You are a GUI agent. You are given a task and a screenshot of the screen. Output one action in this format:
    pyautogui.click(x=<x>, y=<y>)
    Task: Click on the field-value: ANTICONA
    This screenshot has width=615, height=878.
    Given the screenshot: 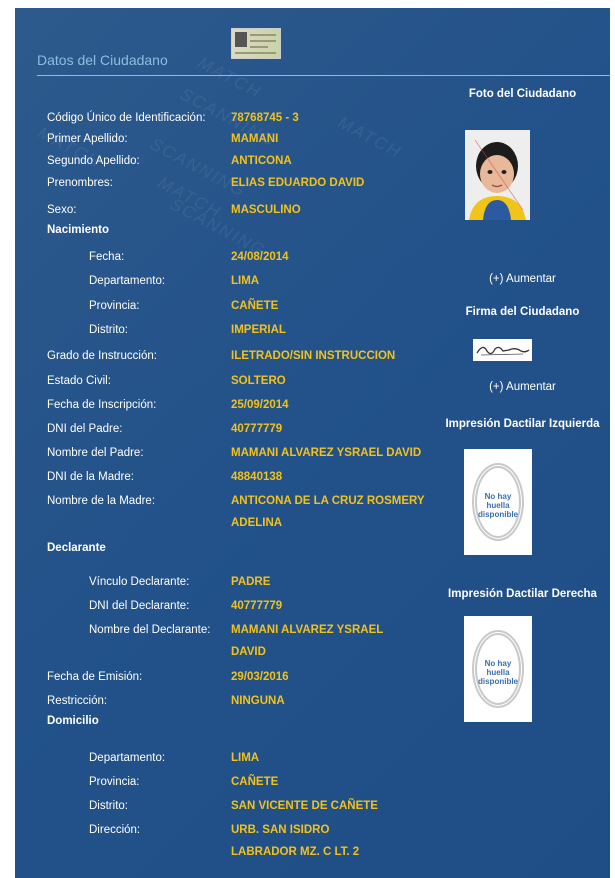 What is the action you would take?
    pyautogui.click(x=261, y=161)
    